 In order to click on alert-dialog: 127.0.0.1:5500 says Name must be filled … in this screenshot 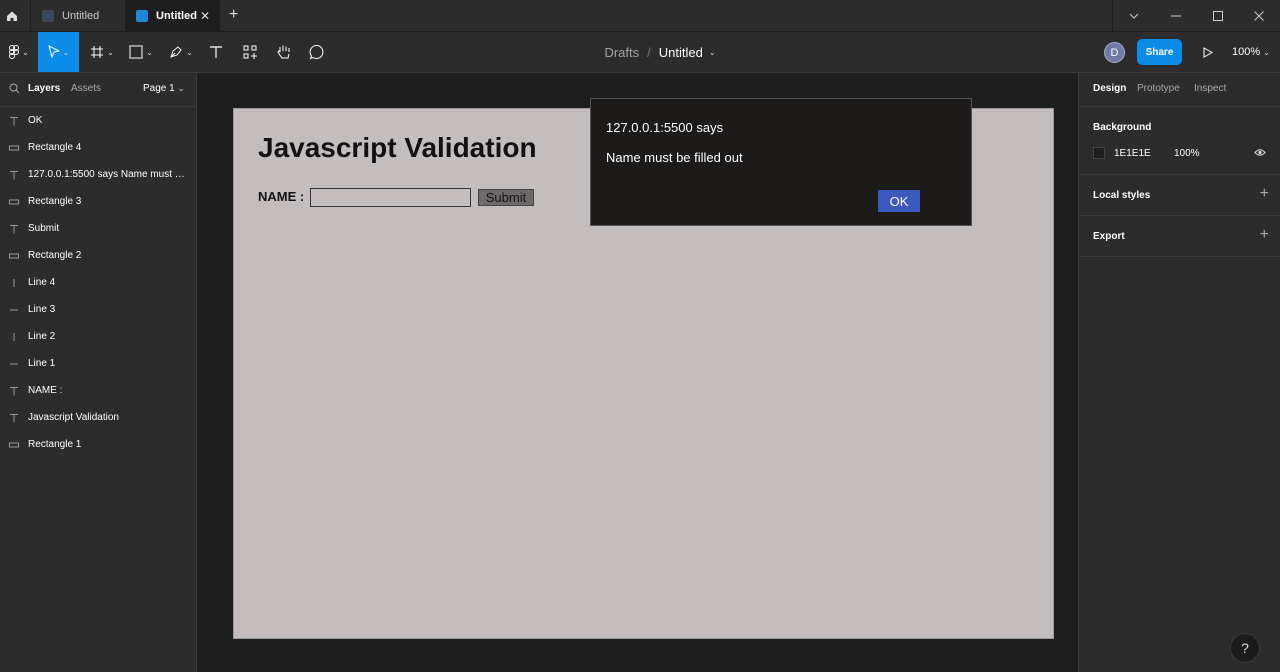, I will do `click(781, 162)`.